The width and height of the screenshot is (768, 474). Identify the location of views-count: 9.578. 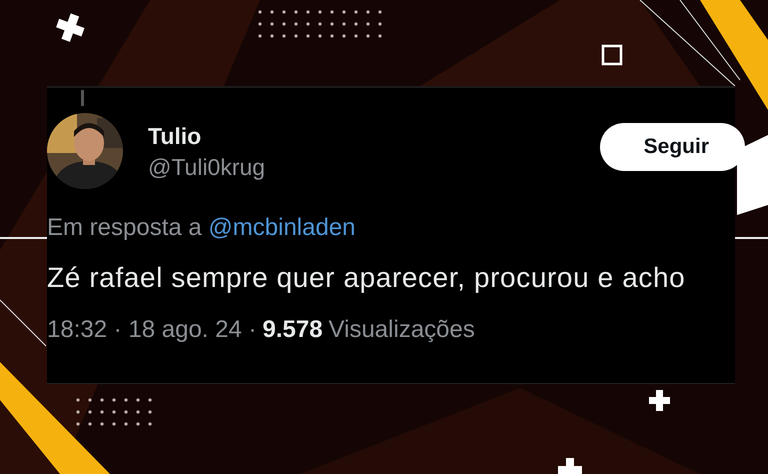
(292, 330).